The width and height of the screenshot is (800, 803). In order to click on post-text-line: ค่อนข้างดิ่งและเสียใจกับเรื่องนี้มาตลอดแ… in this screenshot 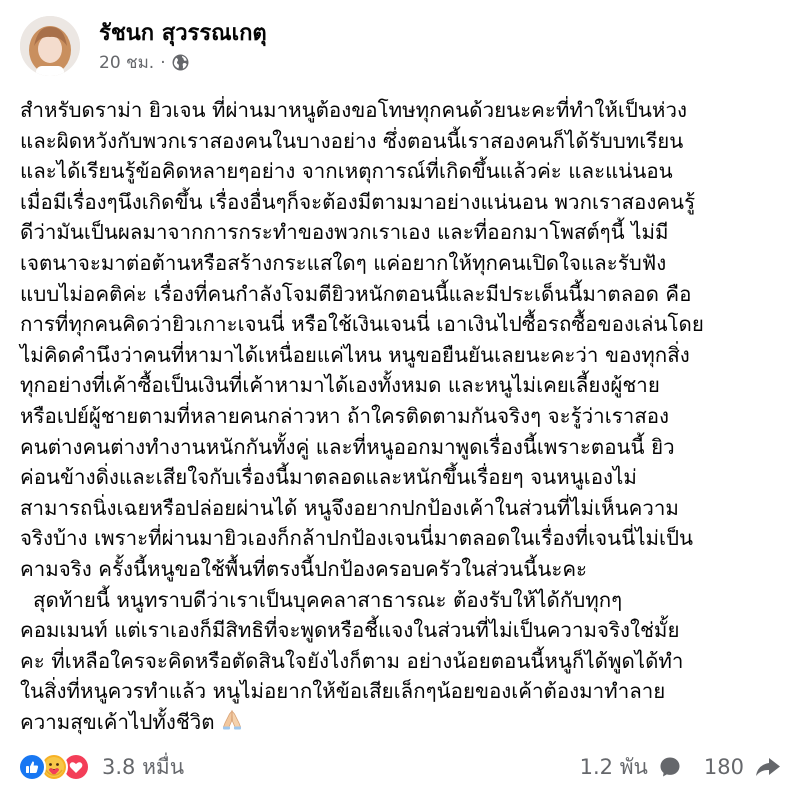, I will do `click(328, 477)`.